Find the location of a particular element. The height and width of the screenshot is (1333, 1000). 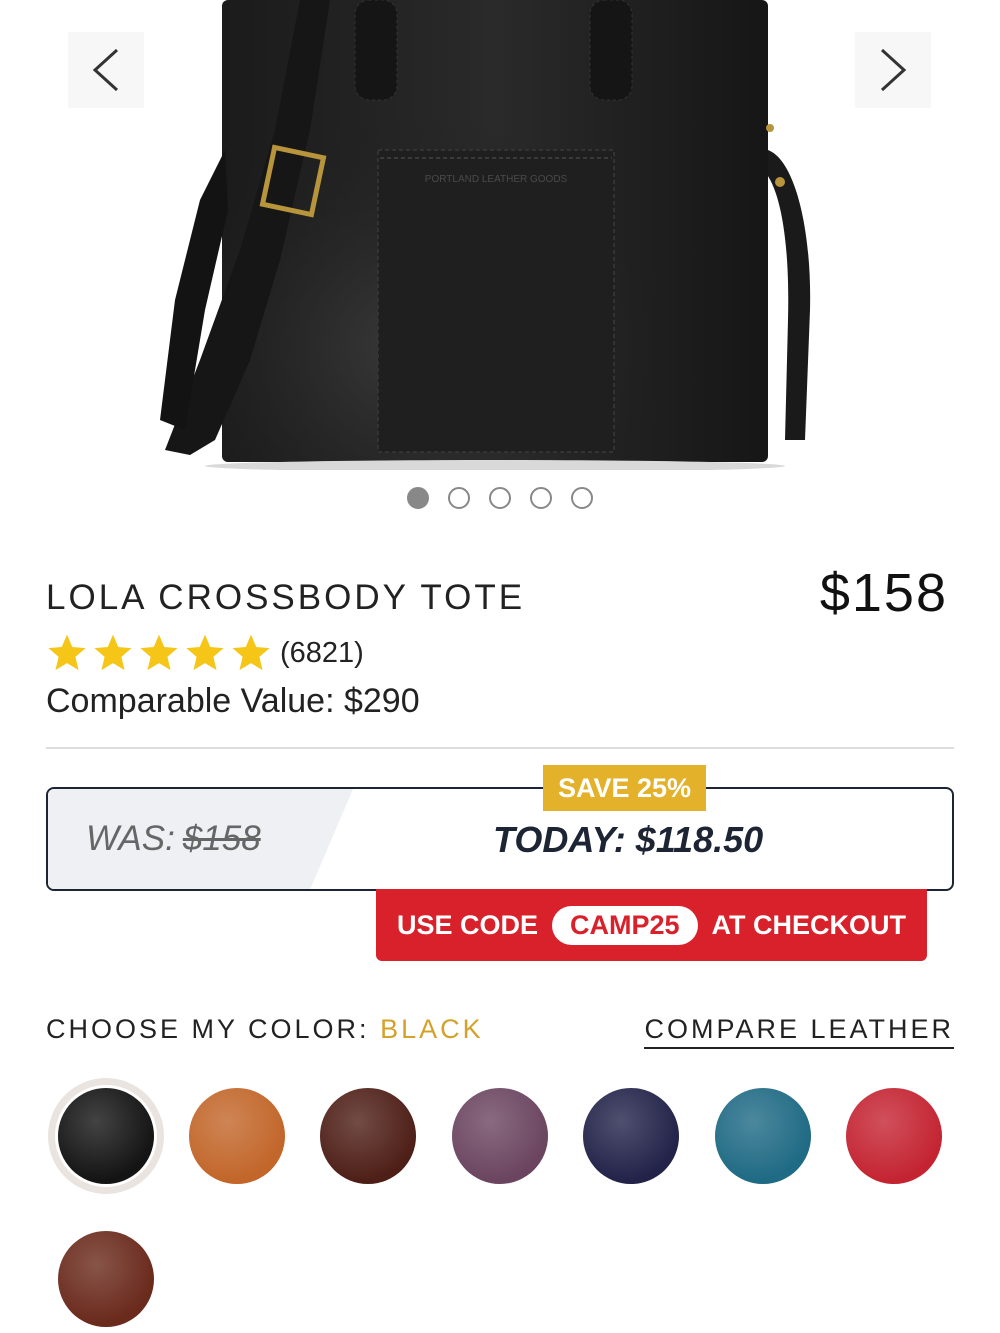

chevron-right-icon is located at coordinates (893, 70).